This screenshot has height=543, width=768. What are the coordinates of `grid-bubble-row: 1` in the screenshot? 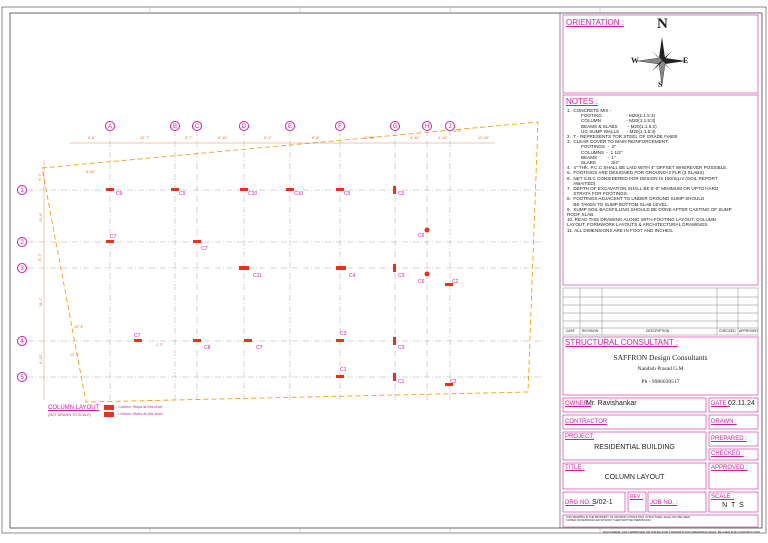 It's located at (22, 190).